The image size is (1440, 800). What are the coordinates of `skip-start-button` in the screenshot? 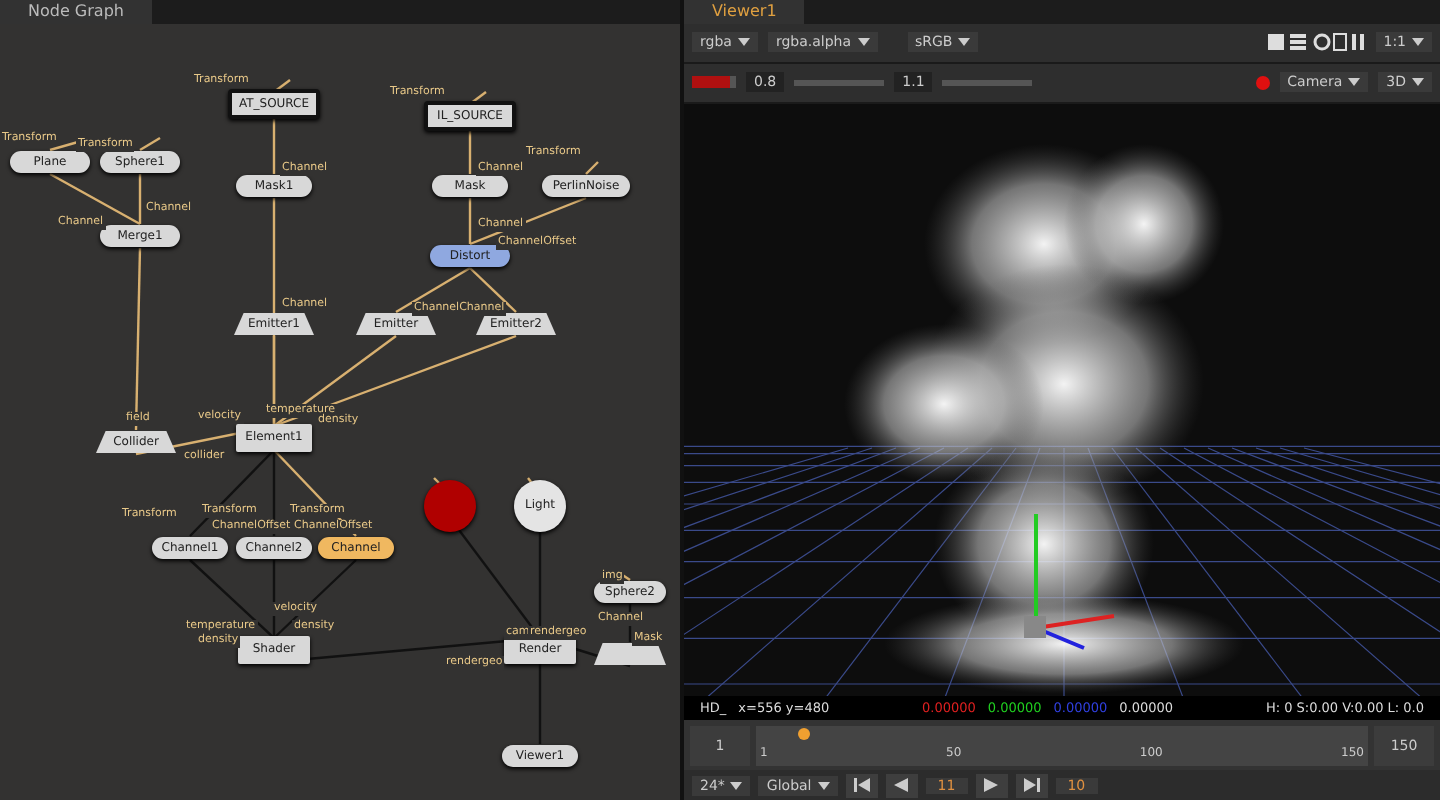 It's located at (861, 785).